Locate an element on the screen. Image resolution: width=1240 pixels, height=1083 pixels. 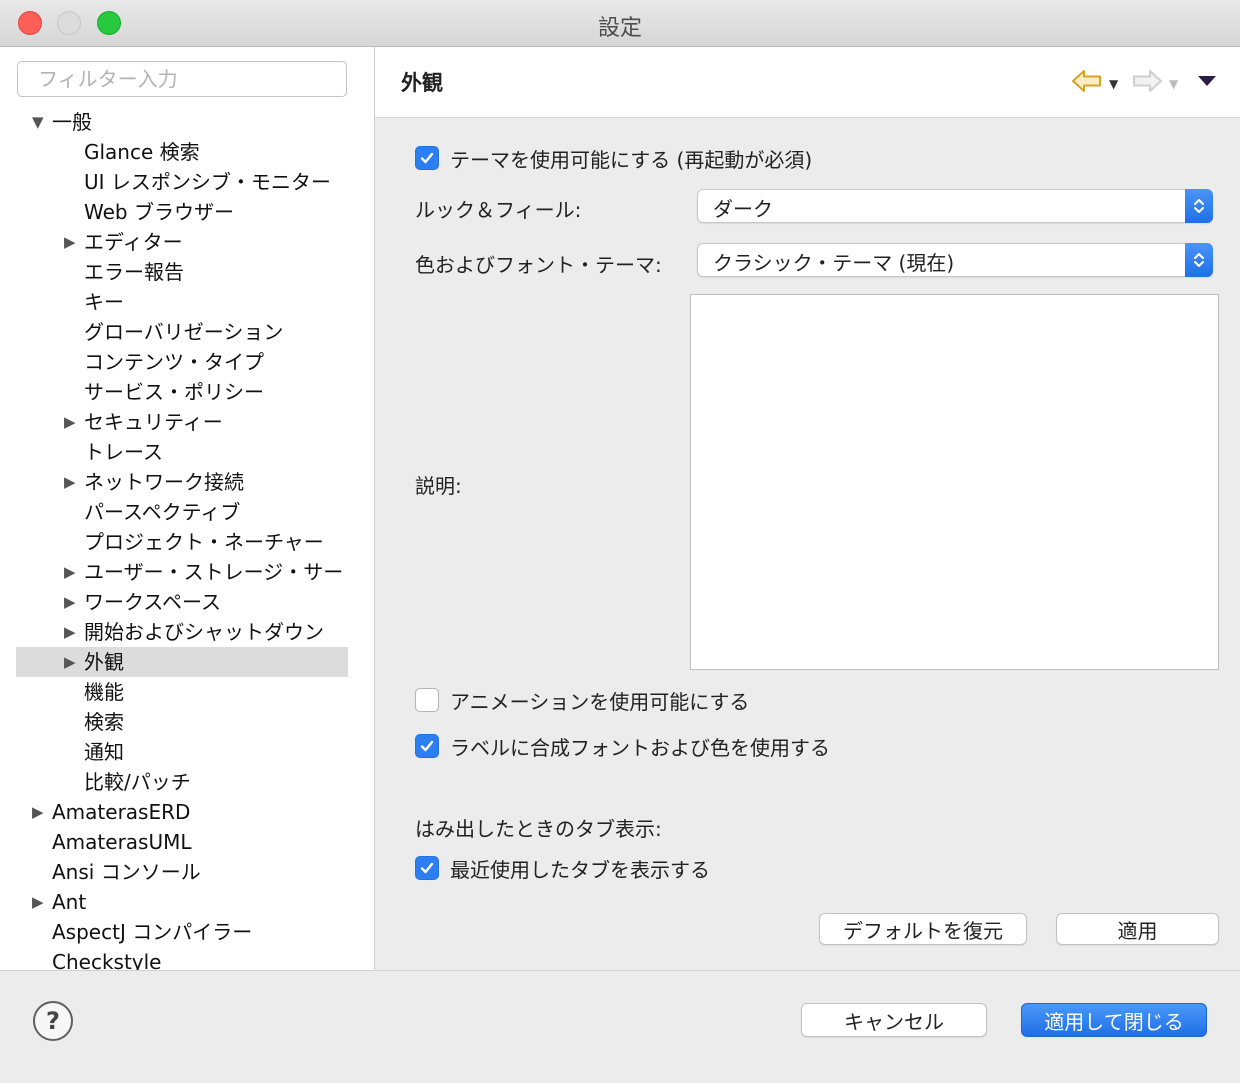
tree-item: 比較/パッチ is located at coordinates (187, 782).